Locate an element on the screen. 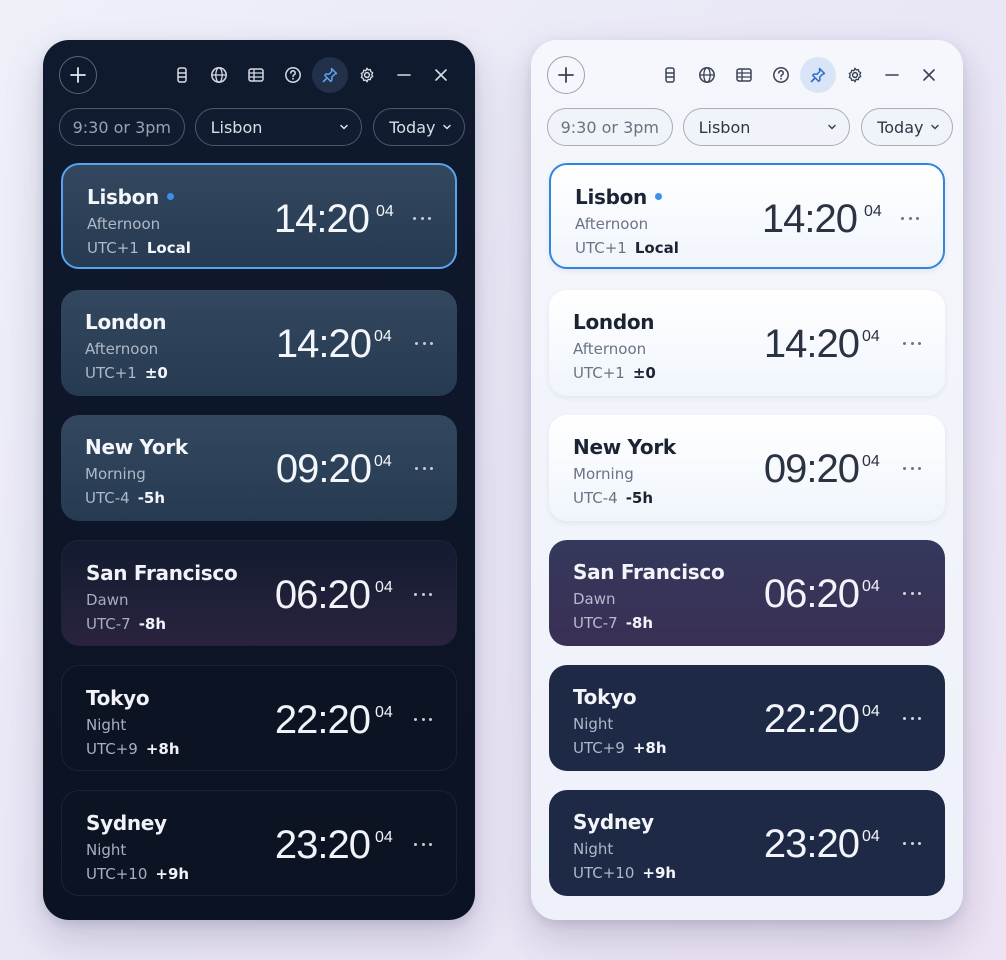 The image size is (1006, 960). utc-label: UTC+10 is located at coordinates (117, 874).